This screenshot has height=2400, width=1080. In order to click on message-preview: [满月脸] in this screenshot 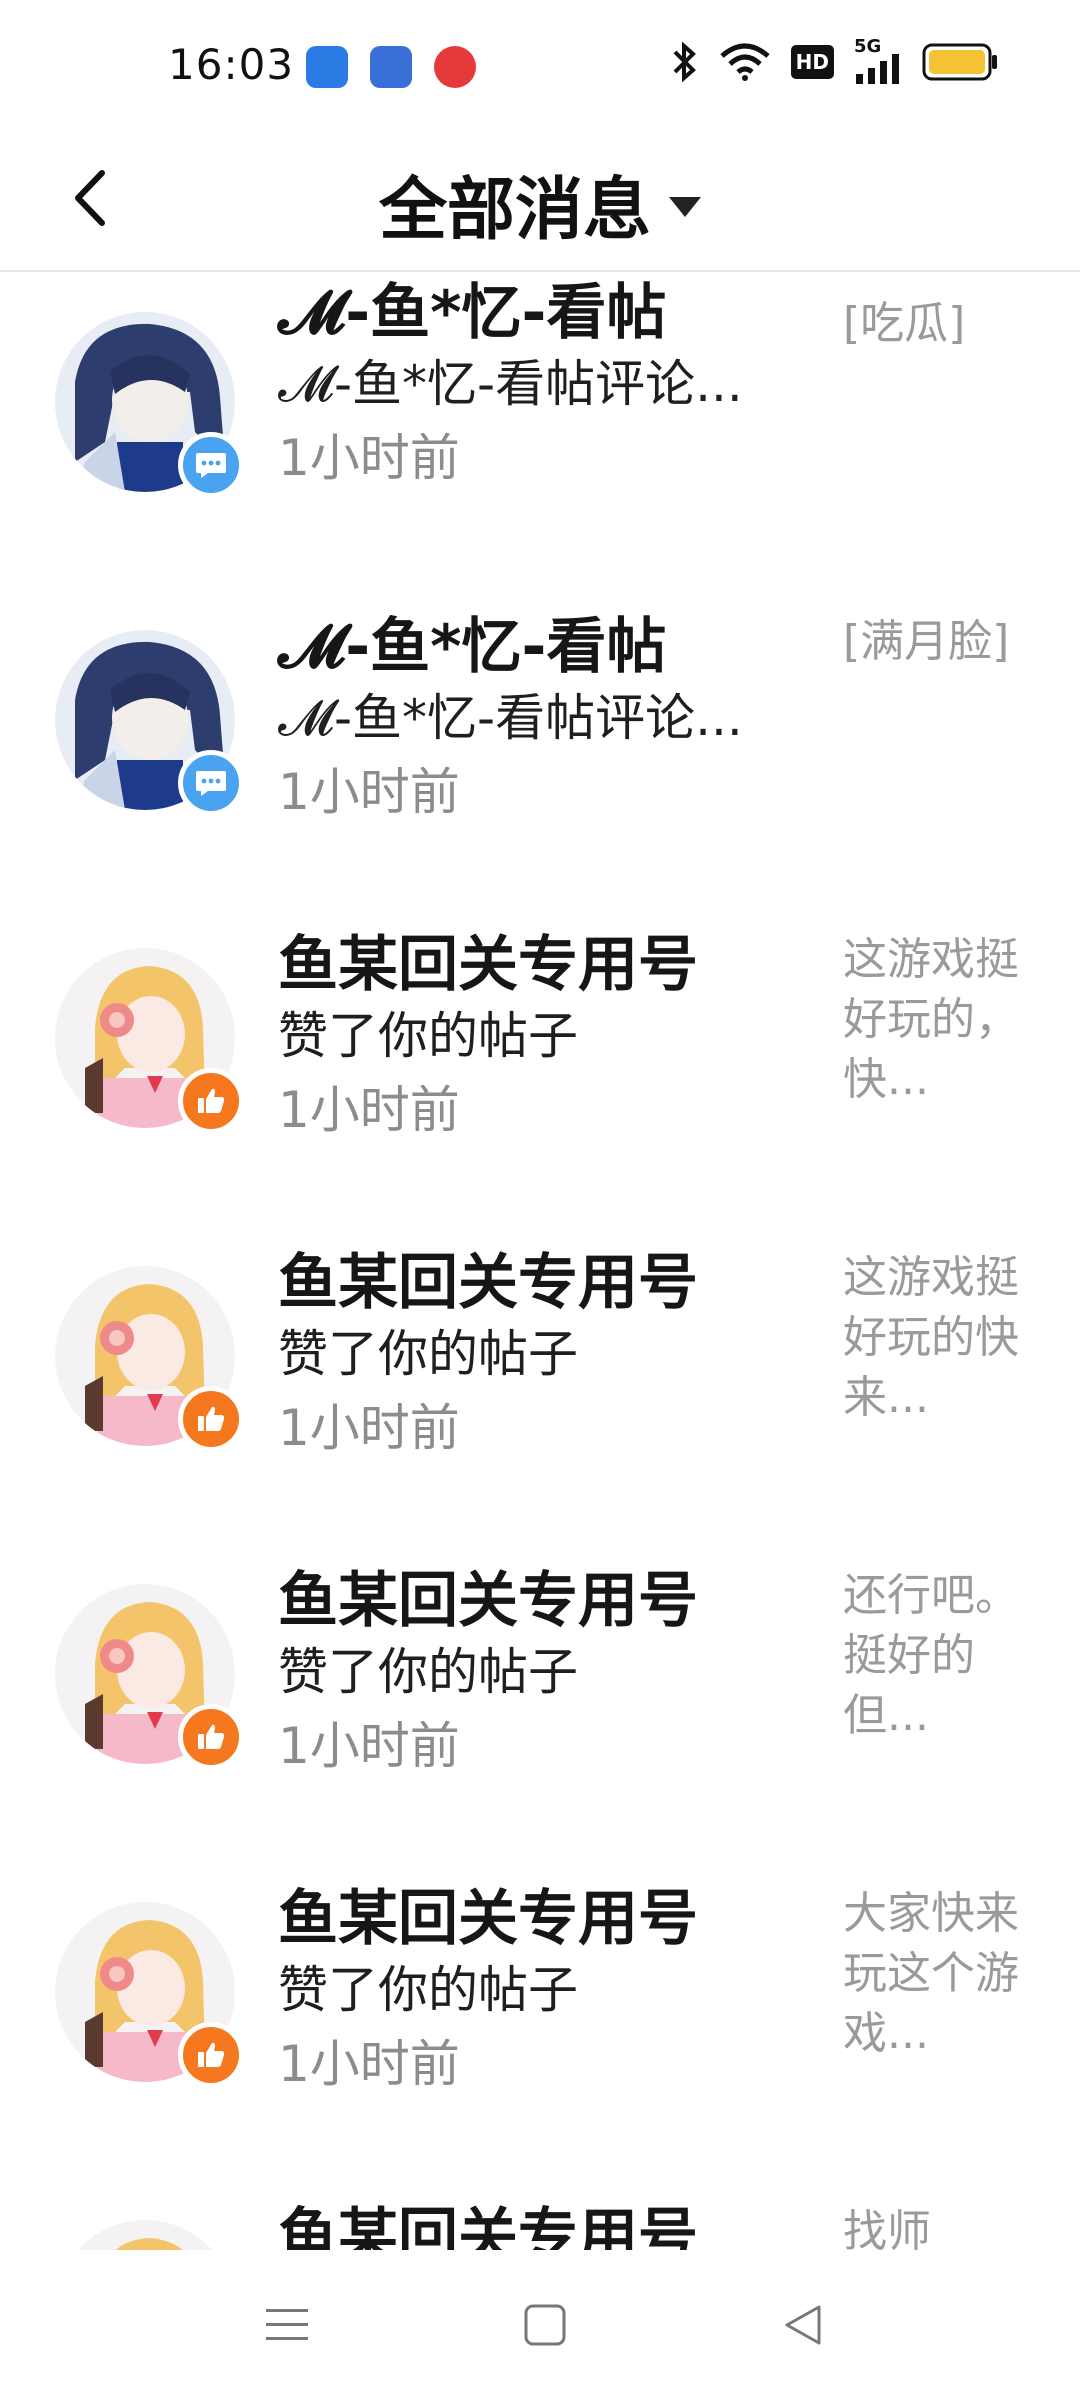, I will do `click(926, 641)`.